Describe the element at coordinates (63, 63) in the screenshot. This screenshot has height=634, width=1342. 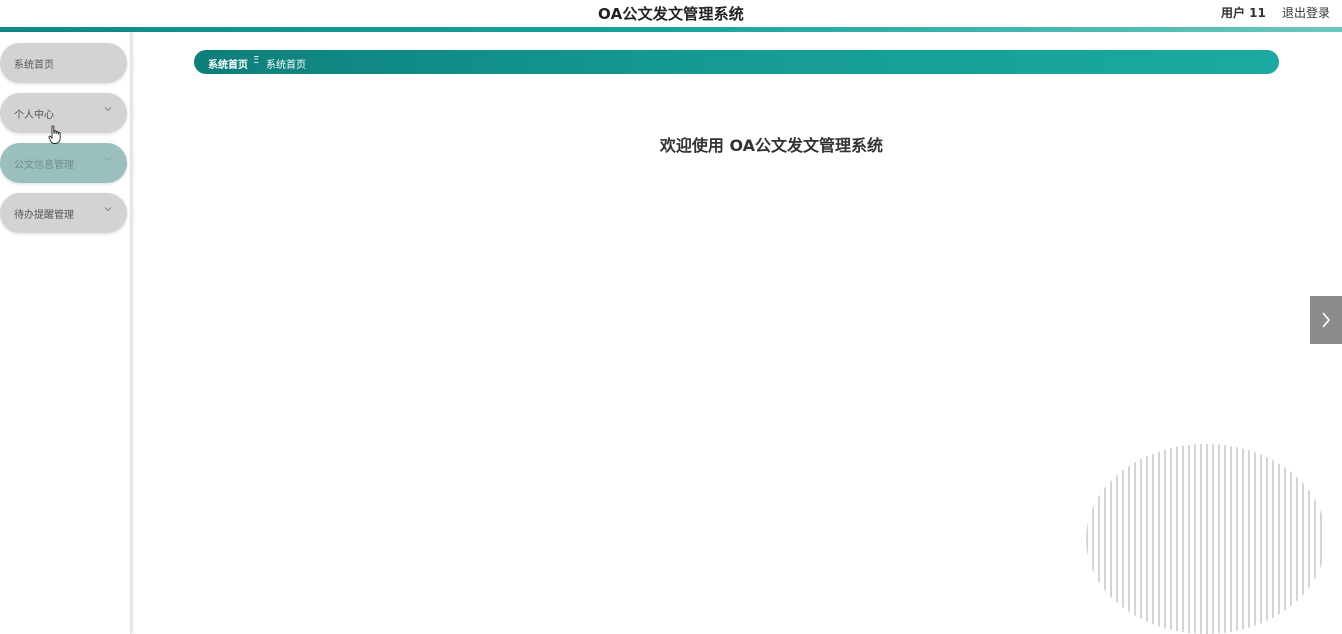
I see `sidebar-item-home: 系统首页` at that location.